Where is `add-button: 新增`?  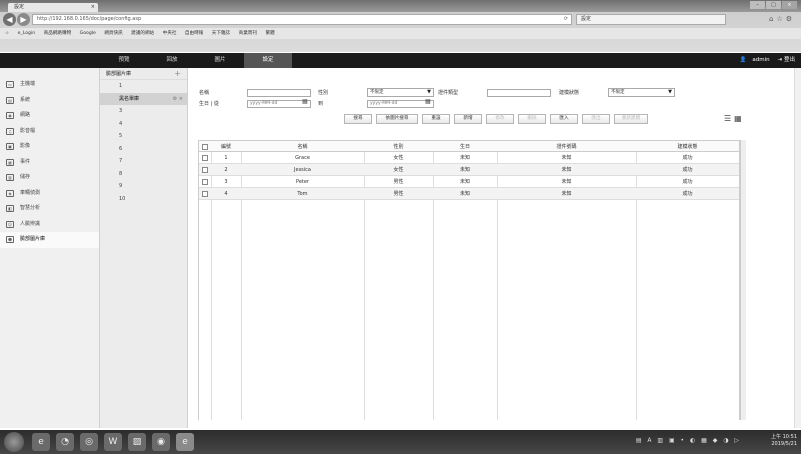 add-button: 新增 is located at coordinates (468, 119).